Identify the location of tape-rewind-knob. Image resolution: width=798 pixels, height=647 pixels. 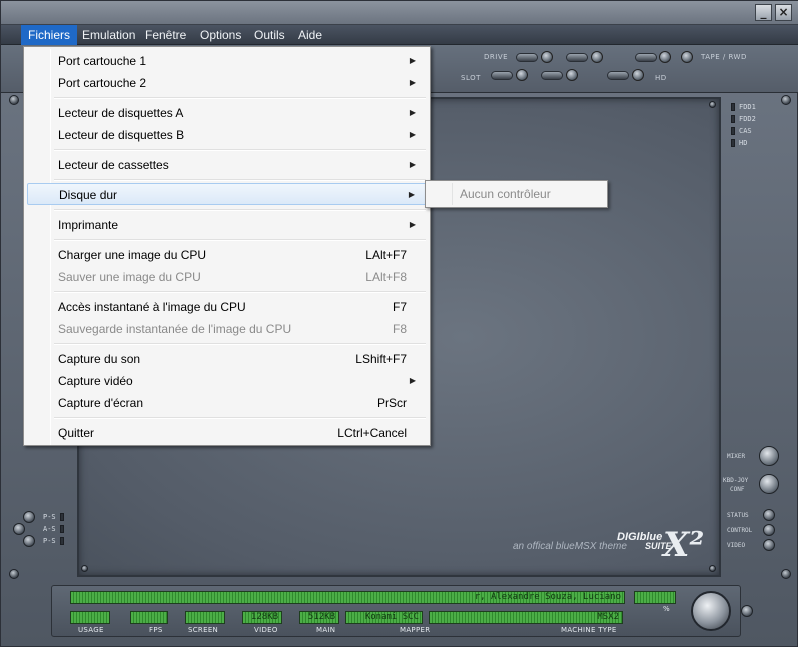
(687, 57).